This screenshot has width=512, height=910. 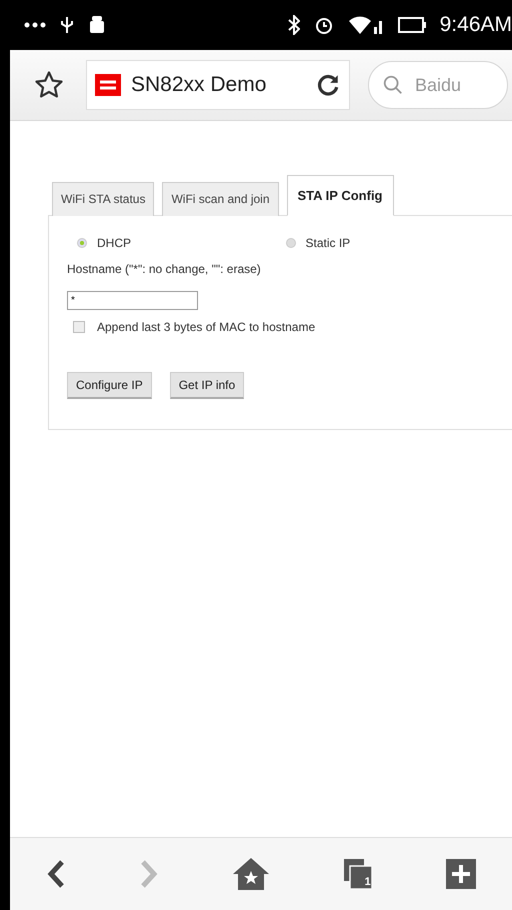 What do you see at coordinates (206, 327) in the screenshot?
I see `checkbox-label: Append last 3 bytes of MAC to hostname` at bounding box center [206, 327].